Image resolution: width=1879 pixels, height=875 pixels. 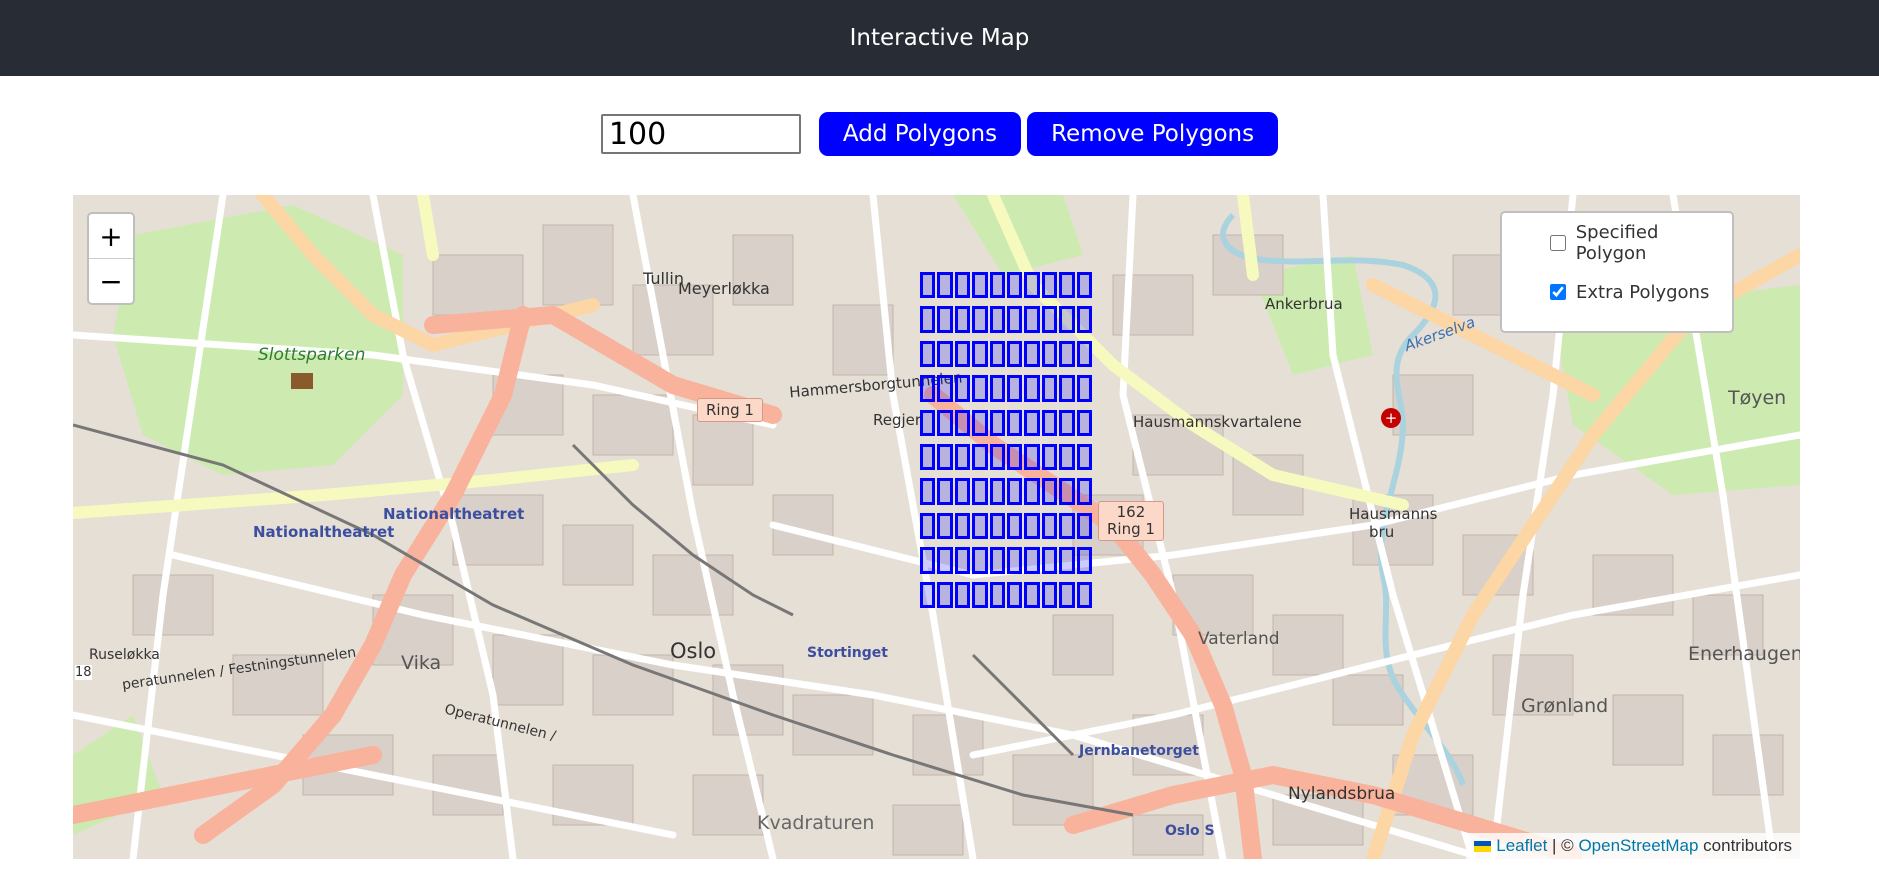 What do you see at coordinates (1641, 292) in the screenshot?
I see `layer-extra-polygons: Extra Polygons` at bounding box center [1641, 292].